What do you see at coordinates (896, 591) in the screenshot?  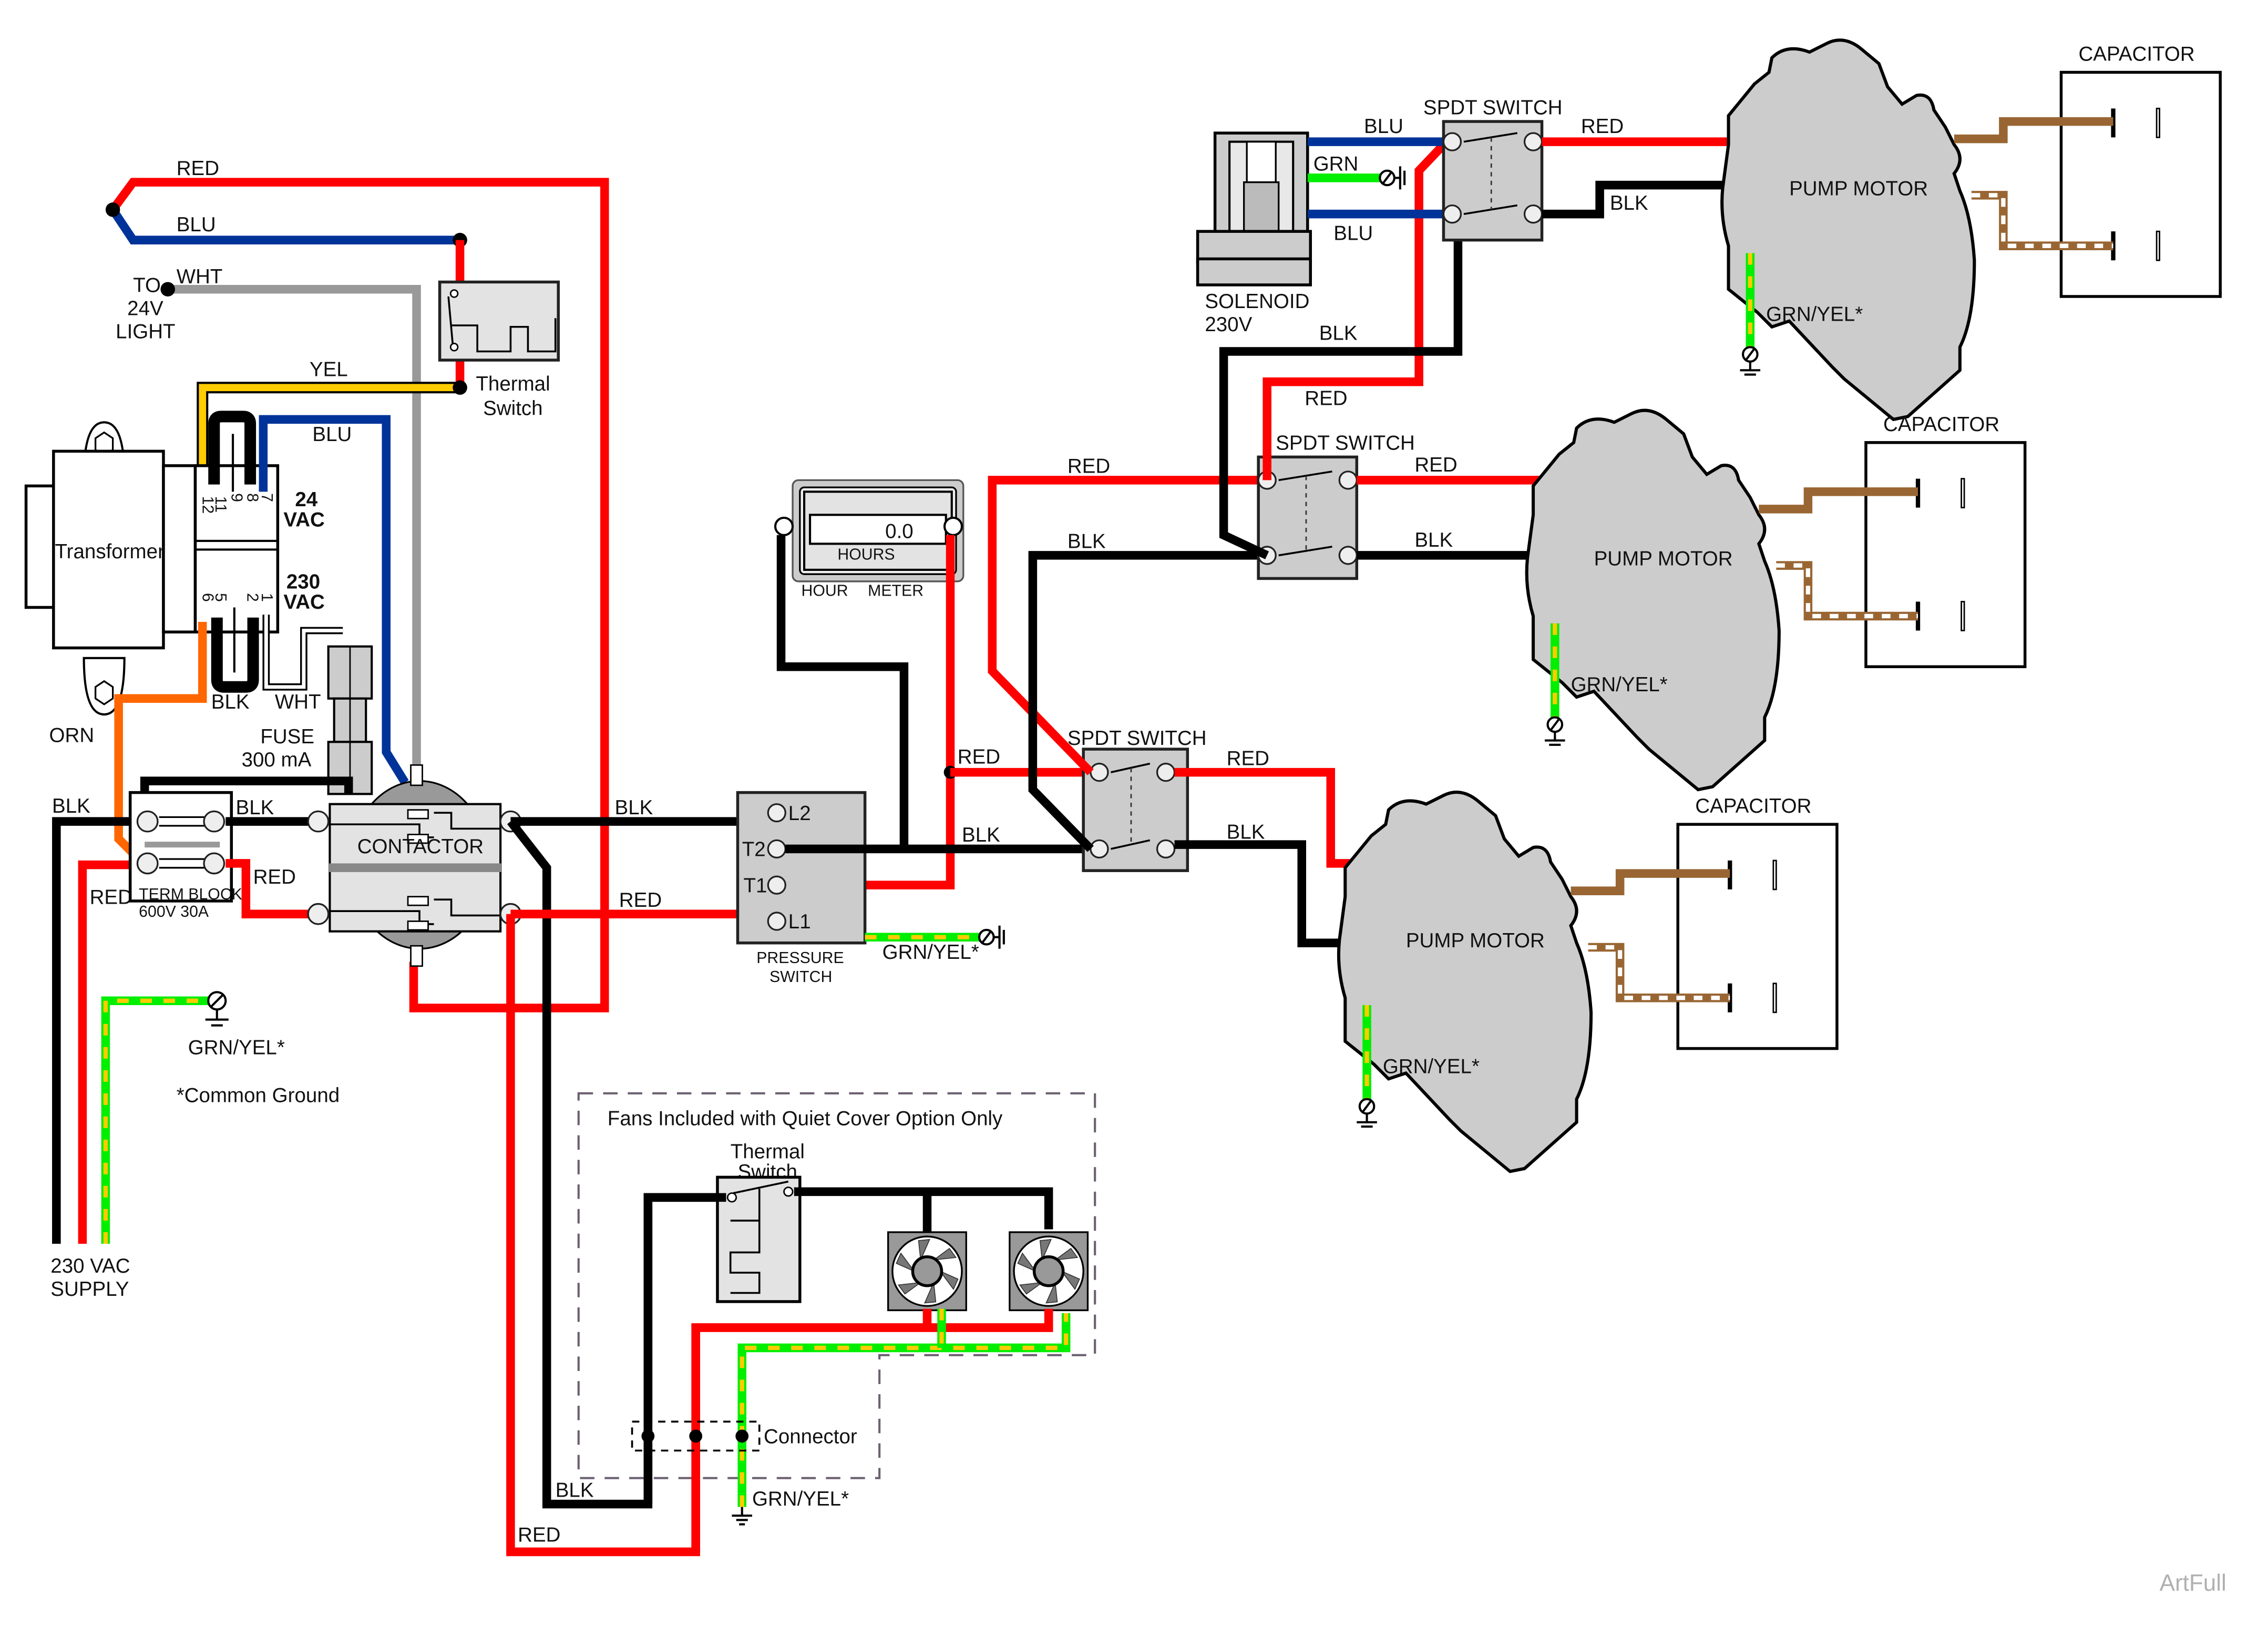 I see `hour-meter-label-right: METER` at bounding box center [896, 591].